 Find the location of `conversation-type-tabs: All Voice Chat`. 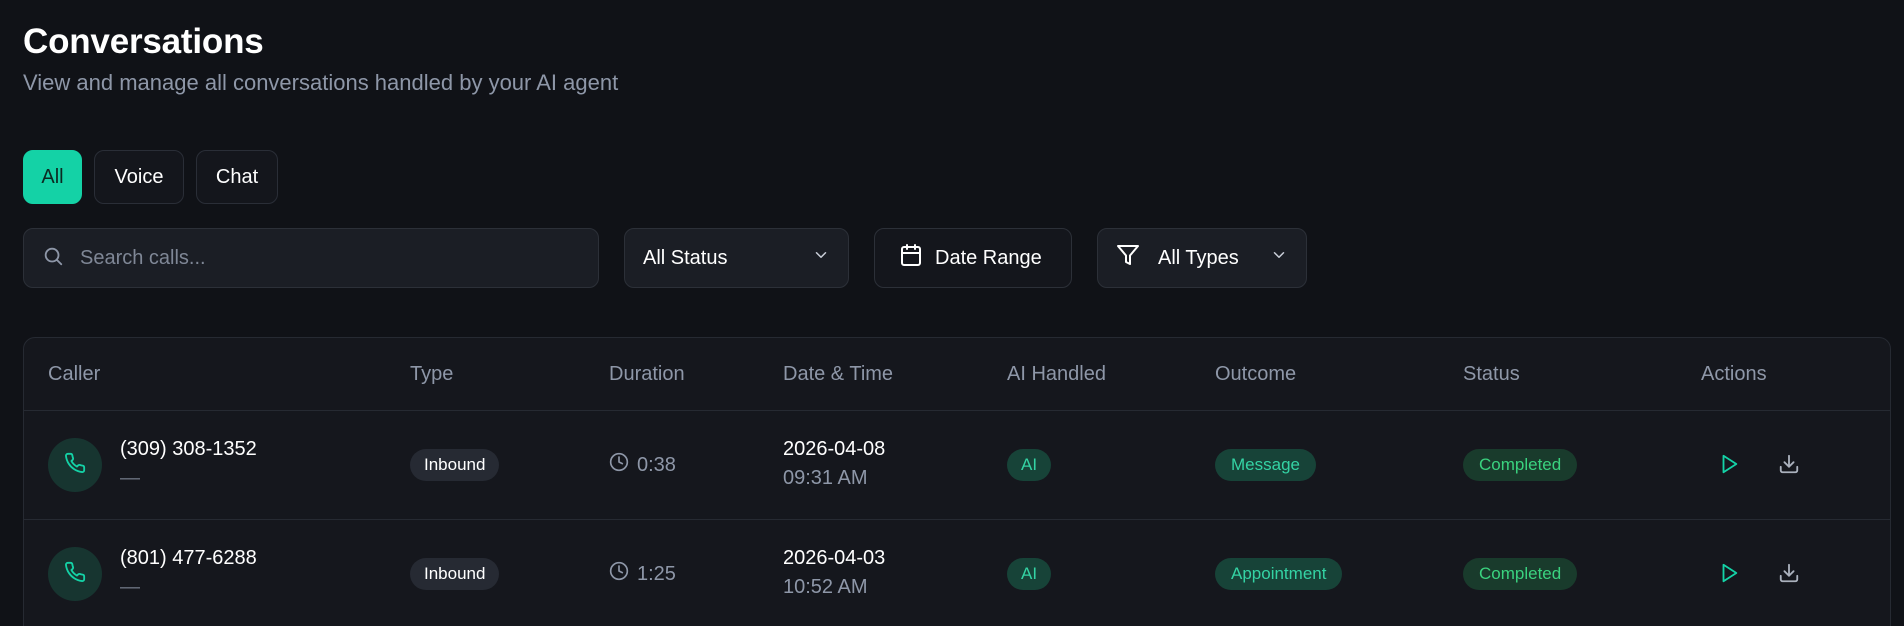

conversation-type-tabs: All Voice Chat is located at coordinates (150, 177).